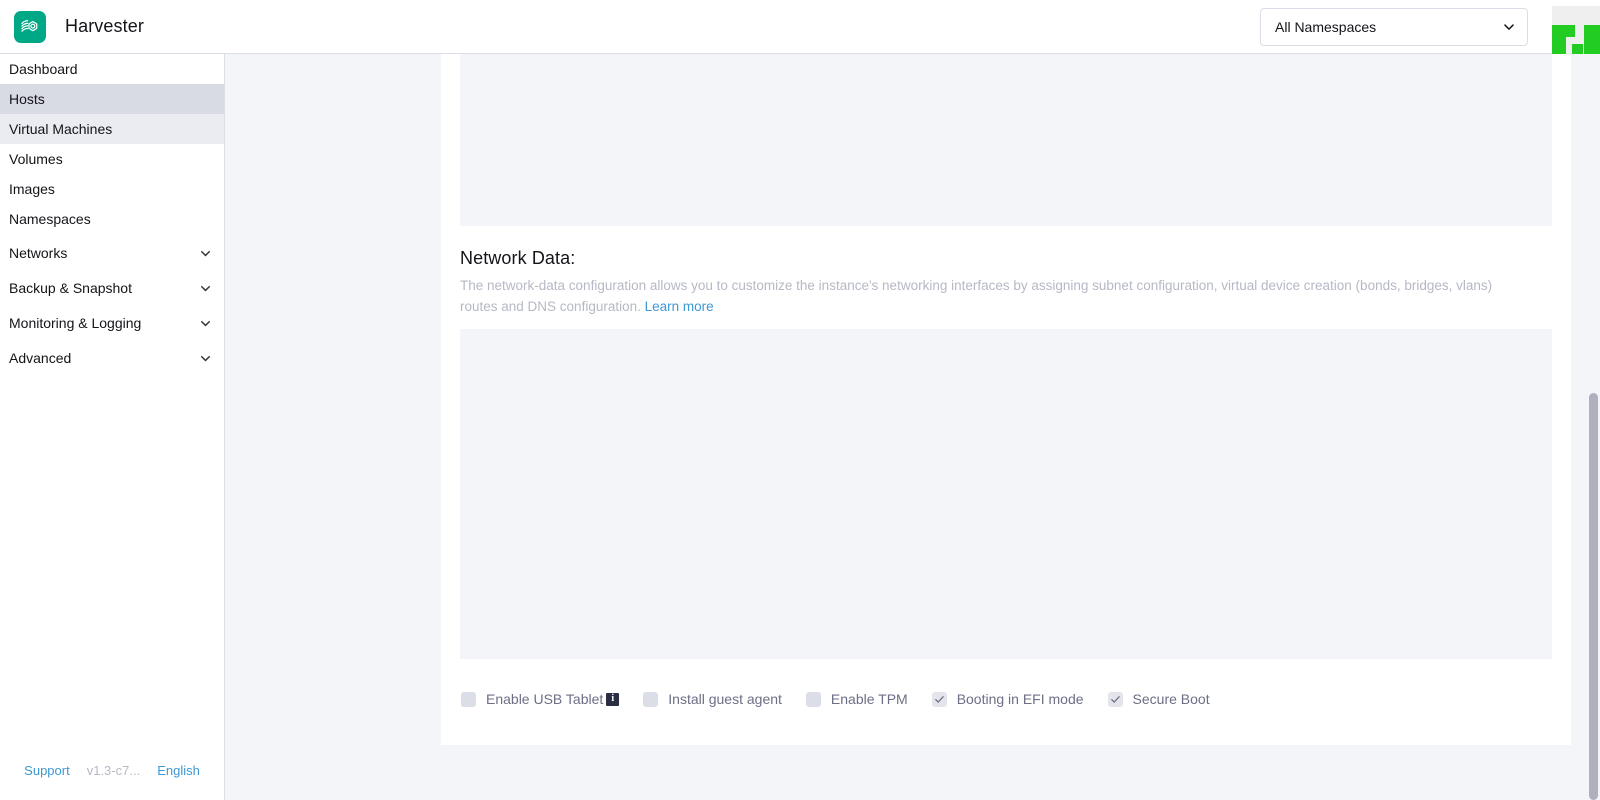  Describe the element at coordinates (112, 219) in the screenshot. I see `sidebar-item-namespaces: Namespaces` at that location.